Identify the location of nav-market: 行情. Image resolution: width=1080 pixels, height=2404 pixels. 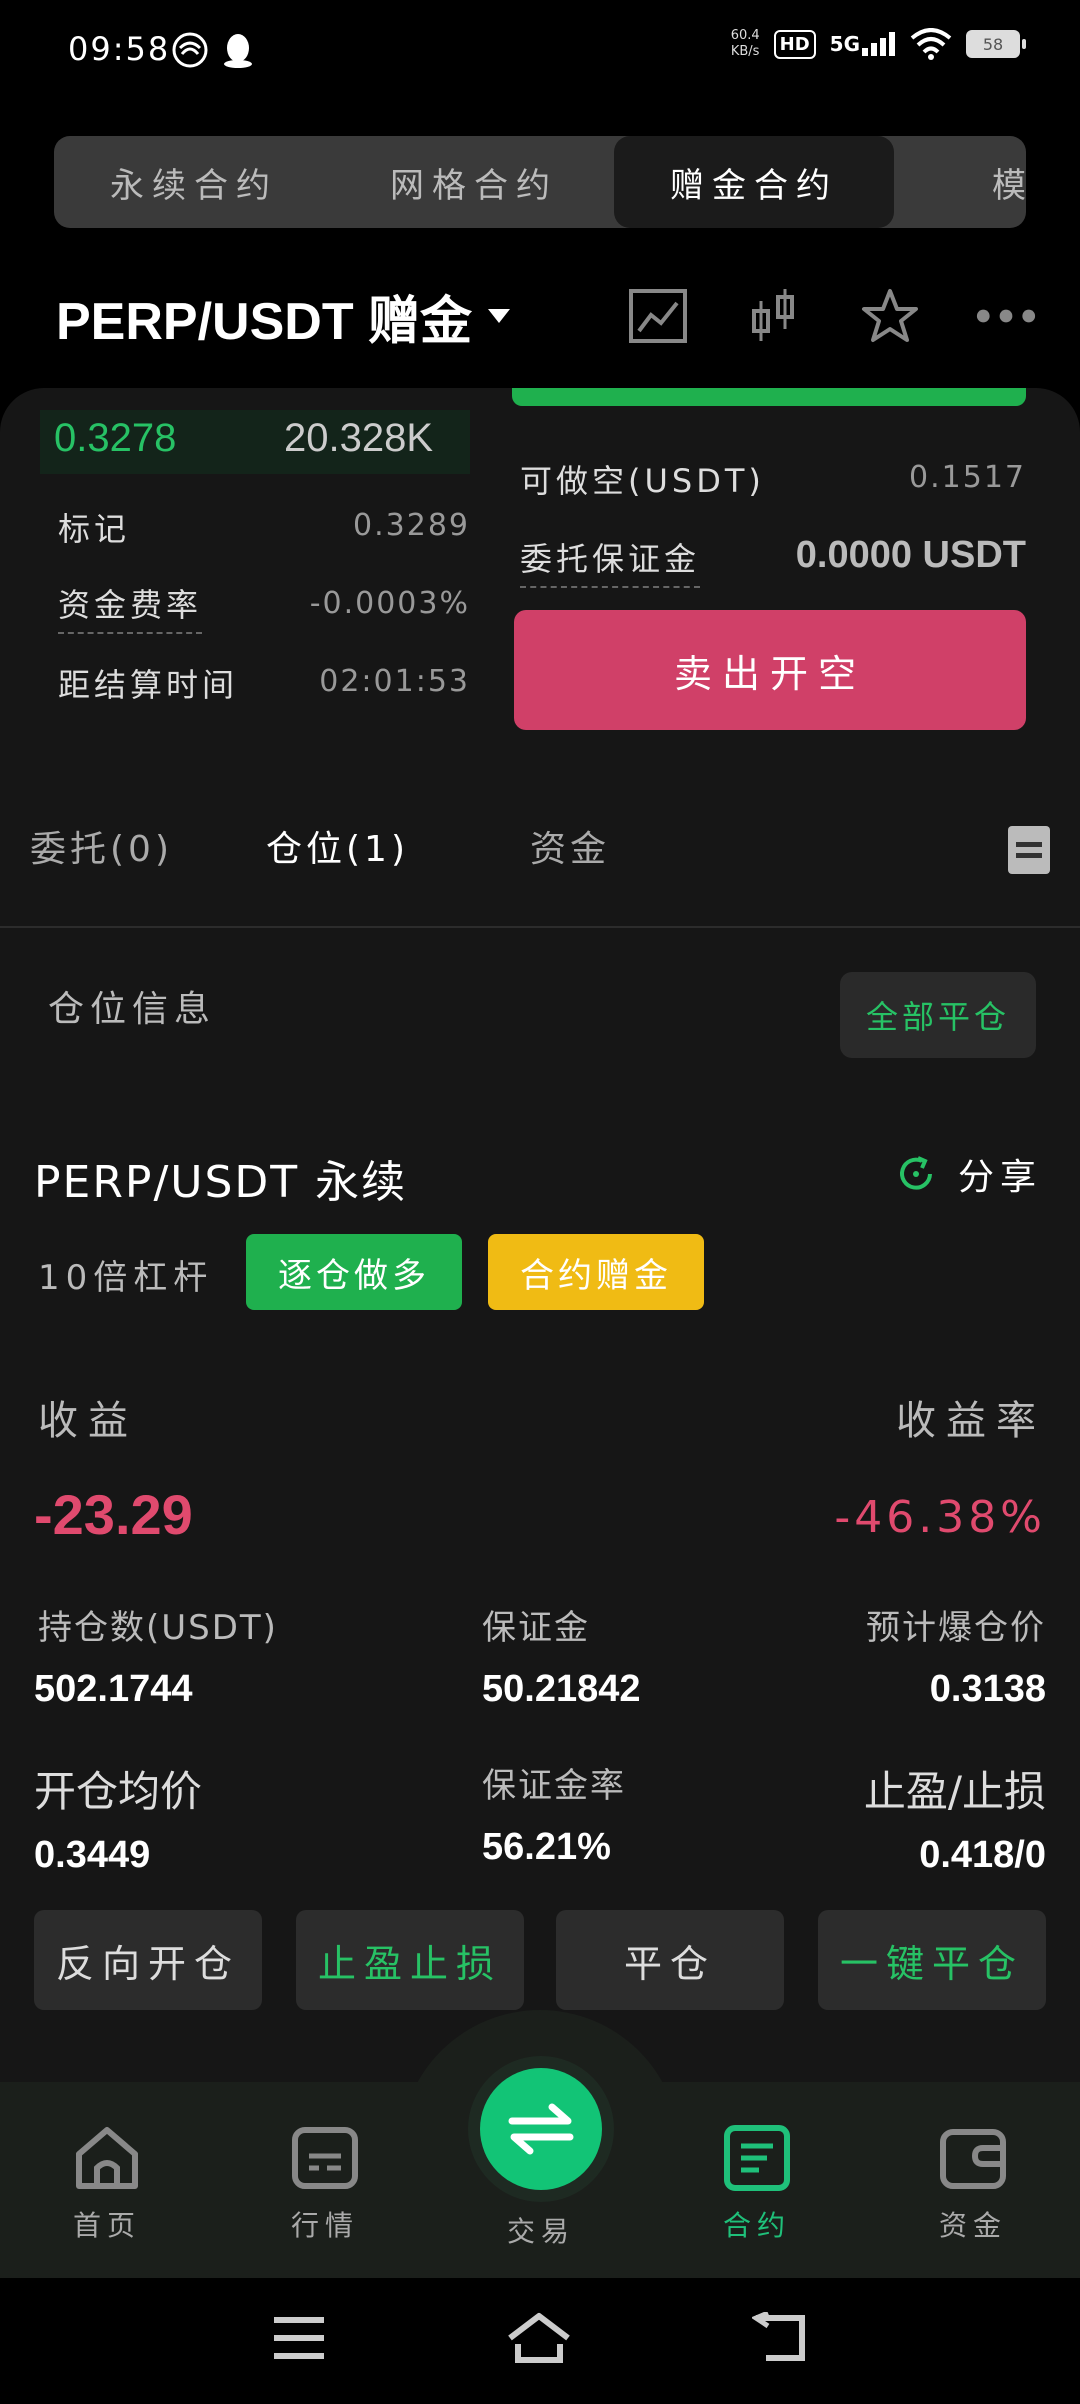
(325, 2183).